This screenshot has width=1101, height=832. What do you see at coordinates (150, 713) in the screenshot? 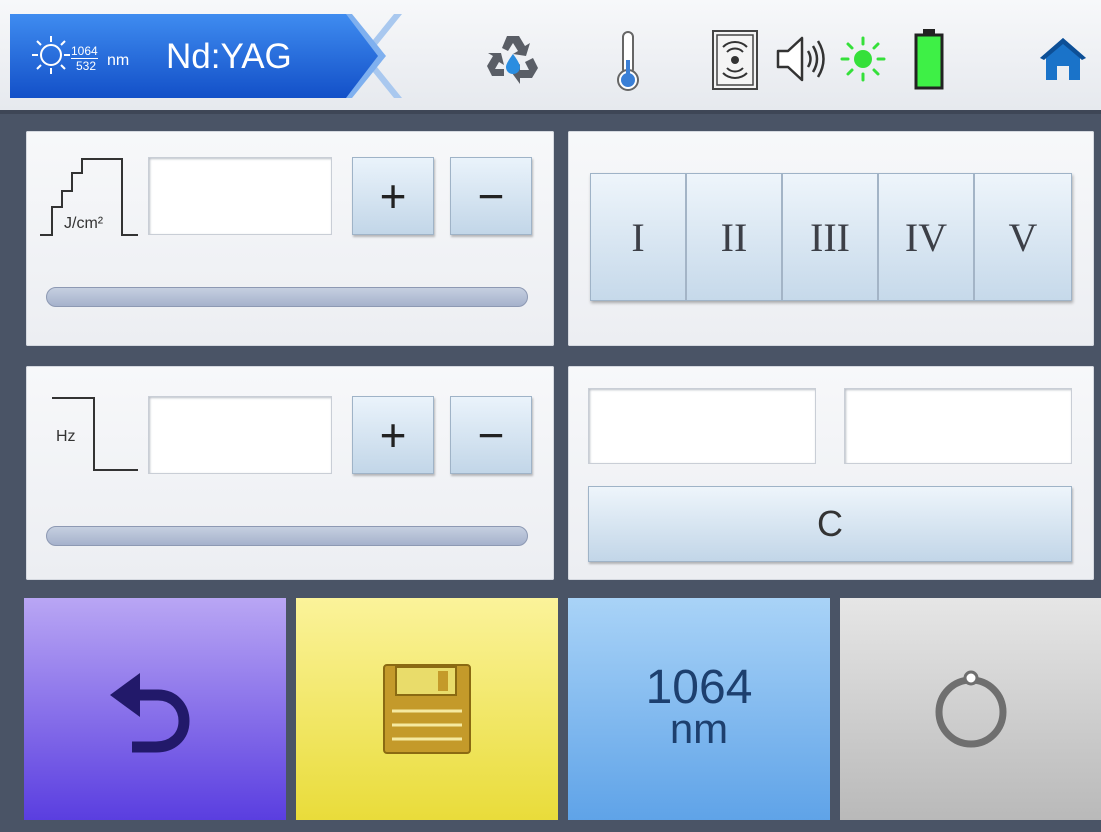
I see `undo-arrow-icon` at bounding box center [150, 713].